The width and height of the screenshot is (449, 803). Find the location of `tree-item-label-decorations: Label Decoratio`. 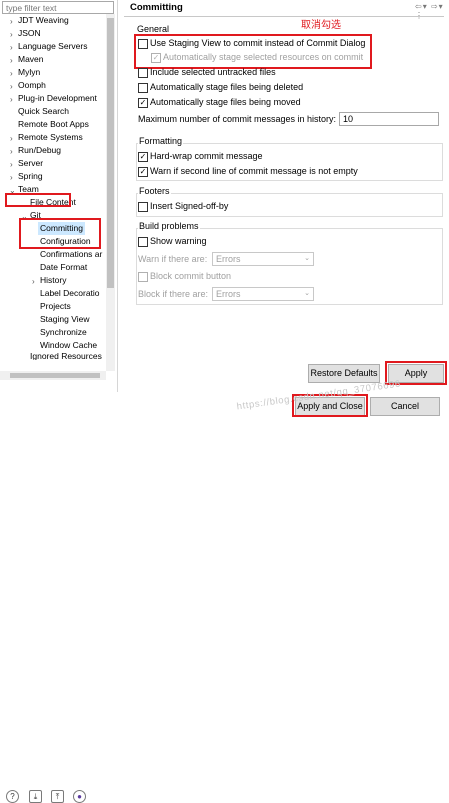

tree-item-label-decorations: Label Decoratio is located at coordinates (70, 293).